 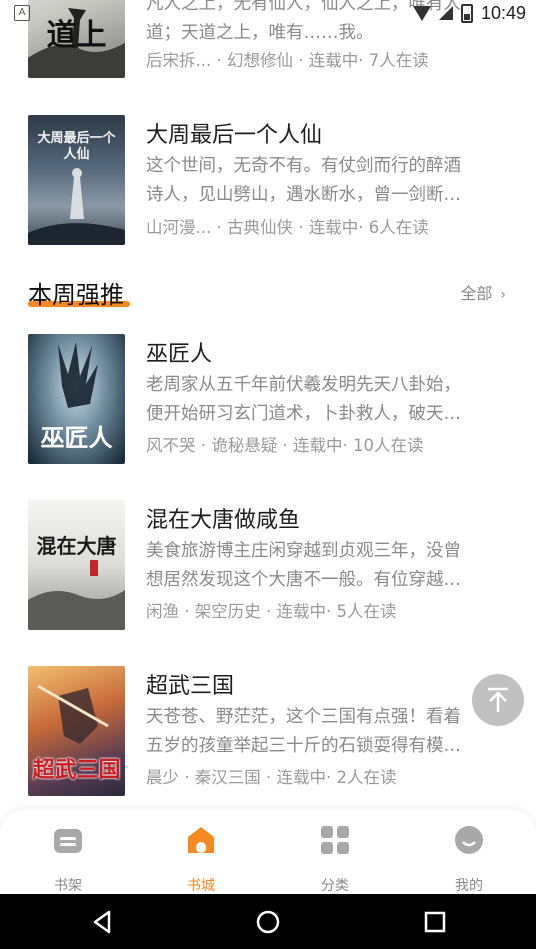 I want to click on tab-label: 书城, so click(x=201, y=886).